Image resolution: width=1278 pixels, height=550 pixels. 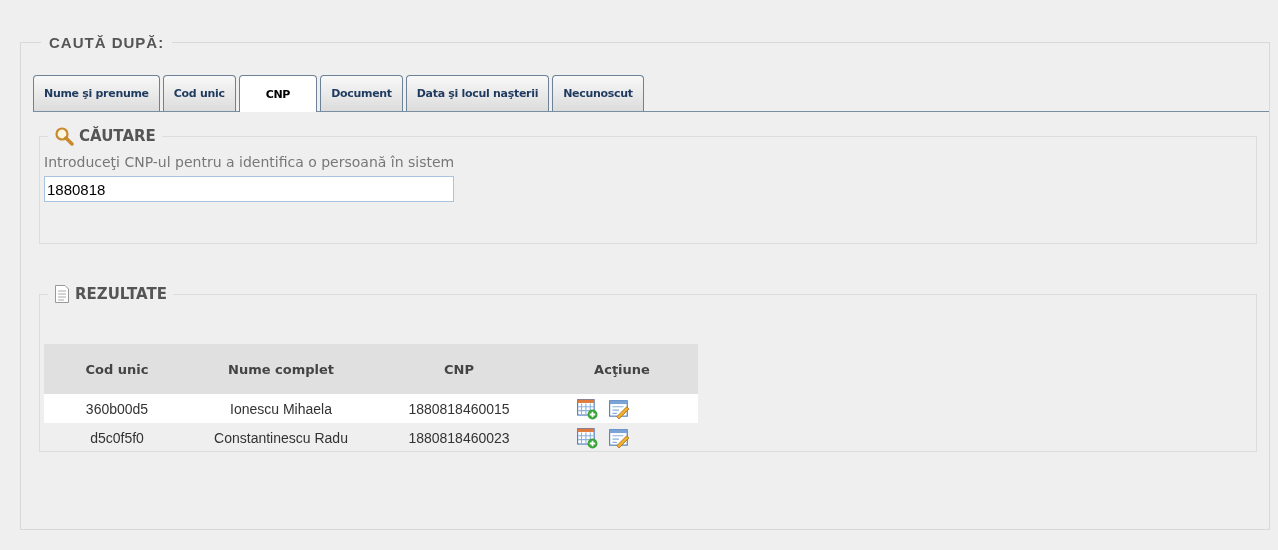 What do you see at coordinates (249, 189) in the screenshot?
I see `cnp-input-field: 1880818` at bounding box center [249, 189].